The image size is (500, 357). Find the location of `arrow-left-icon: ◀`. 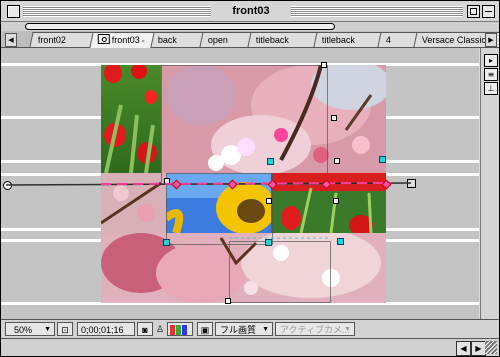

arrow-left-icon: ◀ is located at coordinates (463, 348).